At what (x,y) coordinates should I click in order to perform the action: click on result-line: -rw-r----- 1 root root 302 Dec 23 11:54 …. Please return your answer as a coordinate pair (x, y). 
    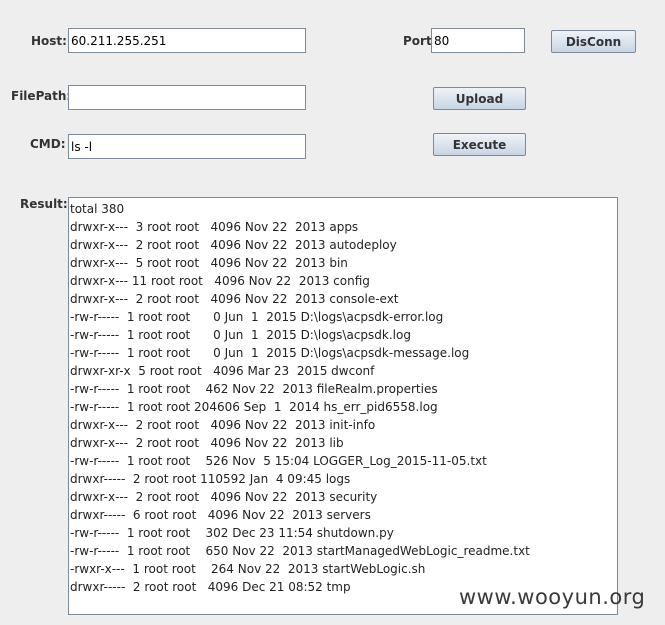
    Looking at the image, I should click on (232, 533).